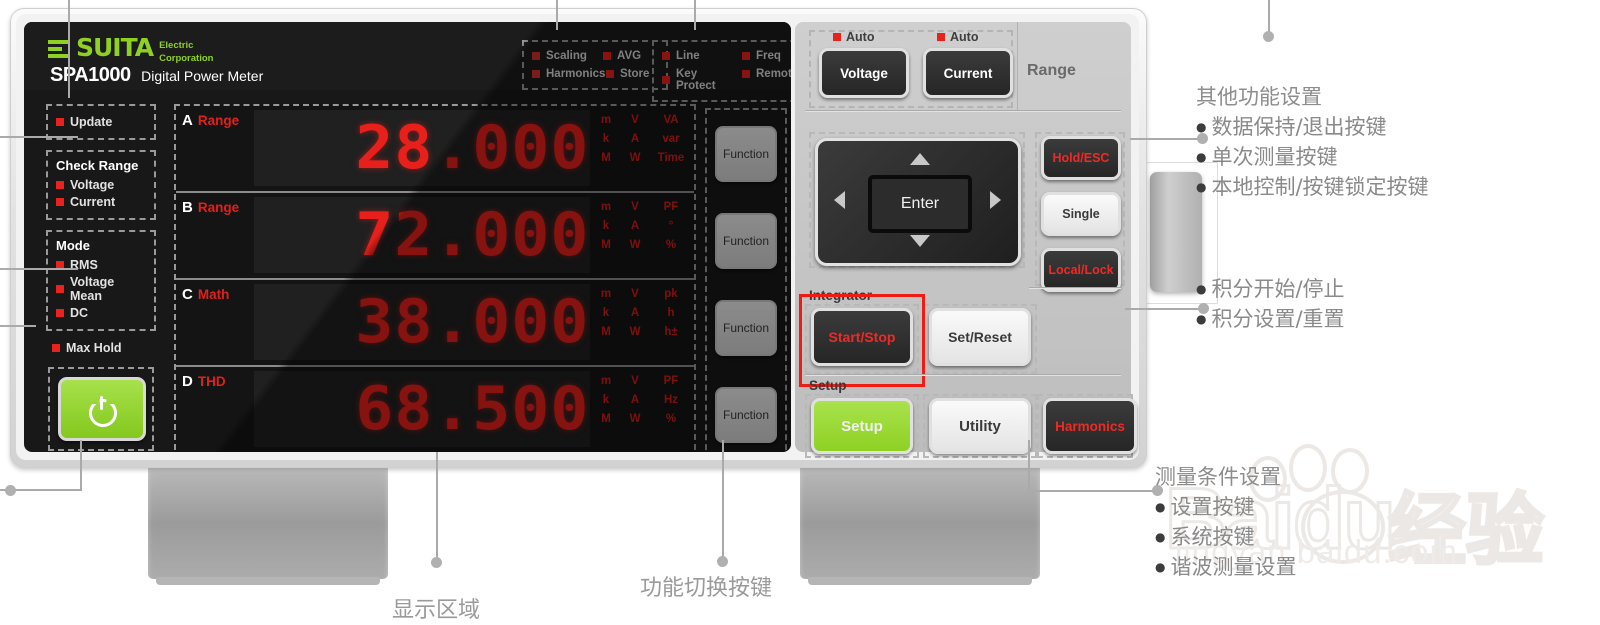 The height and width of the screenshot is (625, 1600). What do you see at coordinates (671, 207) in the screenshot?
I see `unit-cell: PF` at bounding box center [671, 207].